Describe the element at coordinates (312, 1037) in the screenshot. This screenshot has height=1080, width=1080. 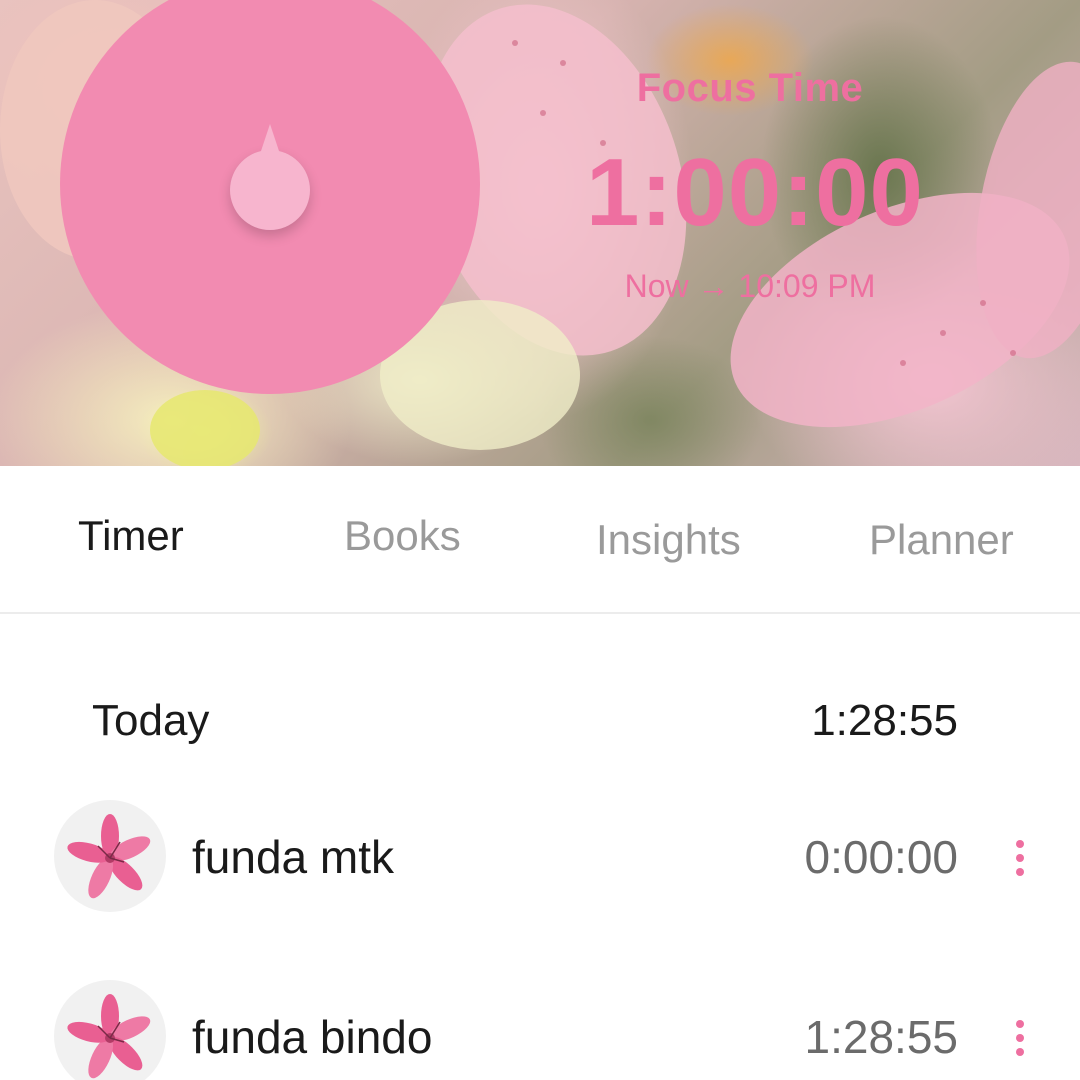
I see `item-name: funda bindo` at that location.